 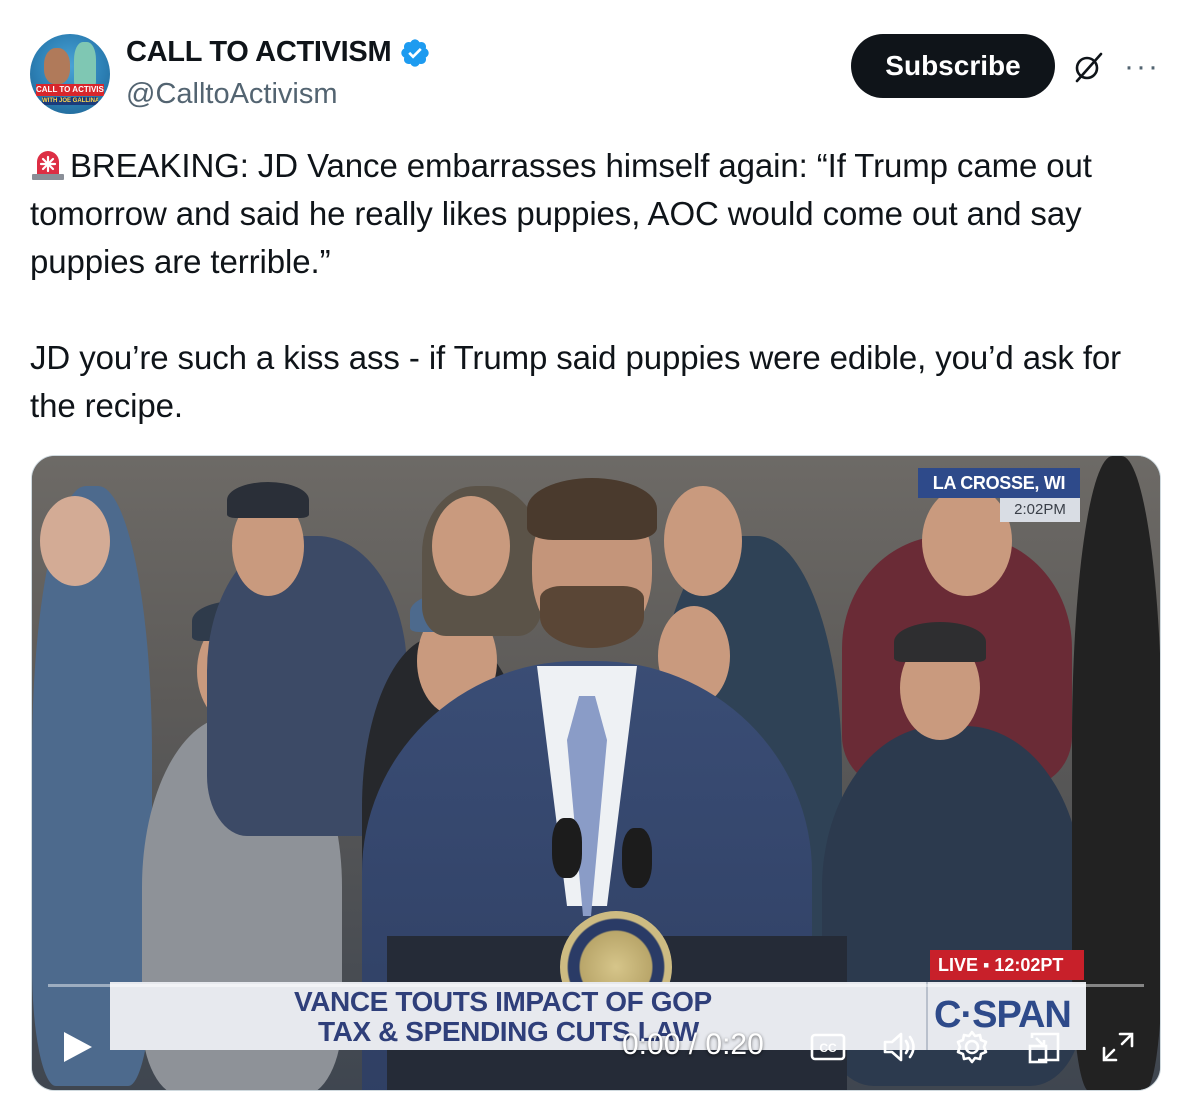 What do you see at coordinates (503, 1001) in the screenshot?
I see `chyron-line-1: VANCE TOUTS IMPACT OF GOP` at bounding box center [503, 1001].